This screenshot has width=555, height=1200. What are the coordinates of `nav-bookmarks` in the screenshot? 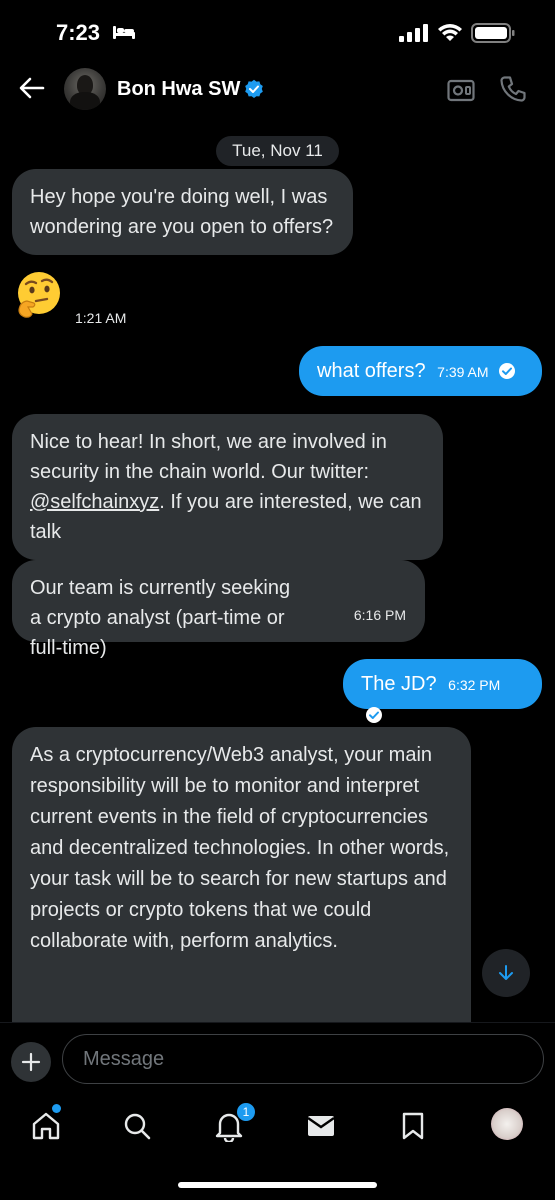 It's located at (413, 1126).